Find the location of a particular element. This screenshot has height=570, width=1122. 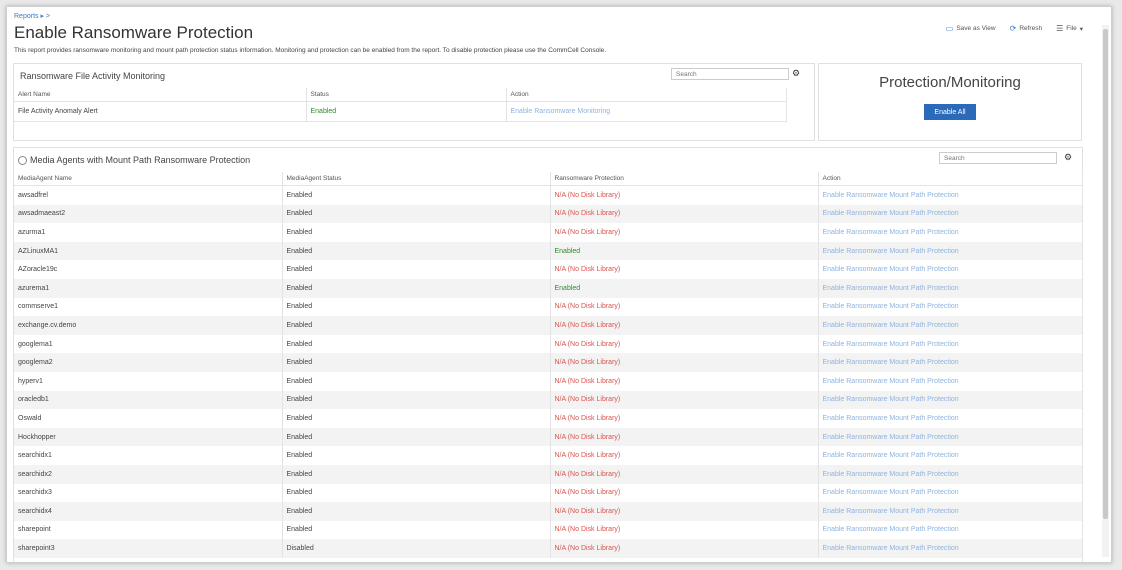

mediaagent-name-cell: hyperv1 is located at coordinates (148, 381).